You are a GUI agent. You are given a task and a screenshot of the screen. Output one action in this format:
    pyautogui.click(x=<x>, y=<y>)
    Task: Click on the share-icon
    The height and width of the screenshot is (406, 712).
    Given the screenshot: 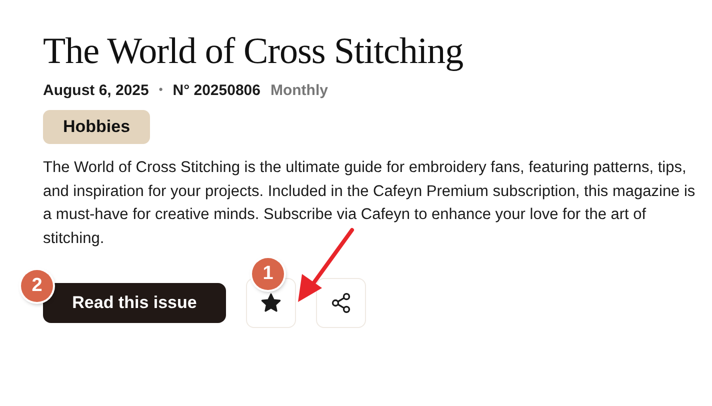 What is the action you would take?
    pyautogui.click(x=341, y=303)
    